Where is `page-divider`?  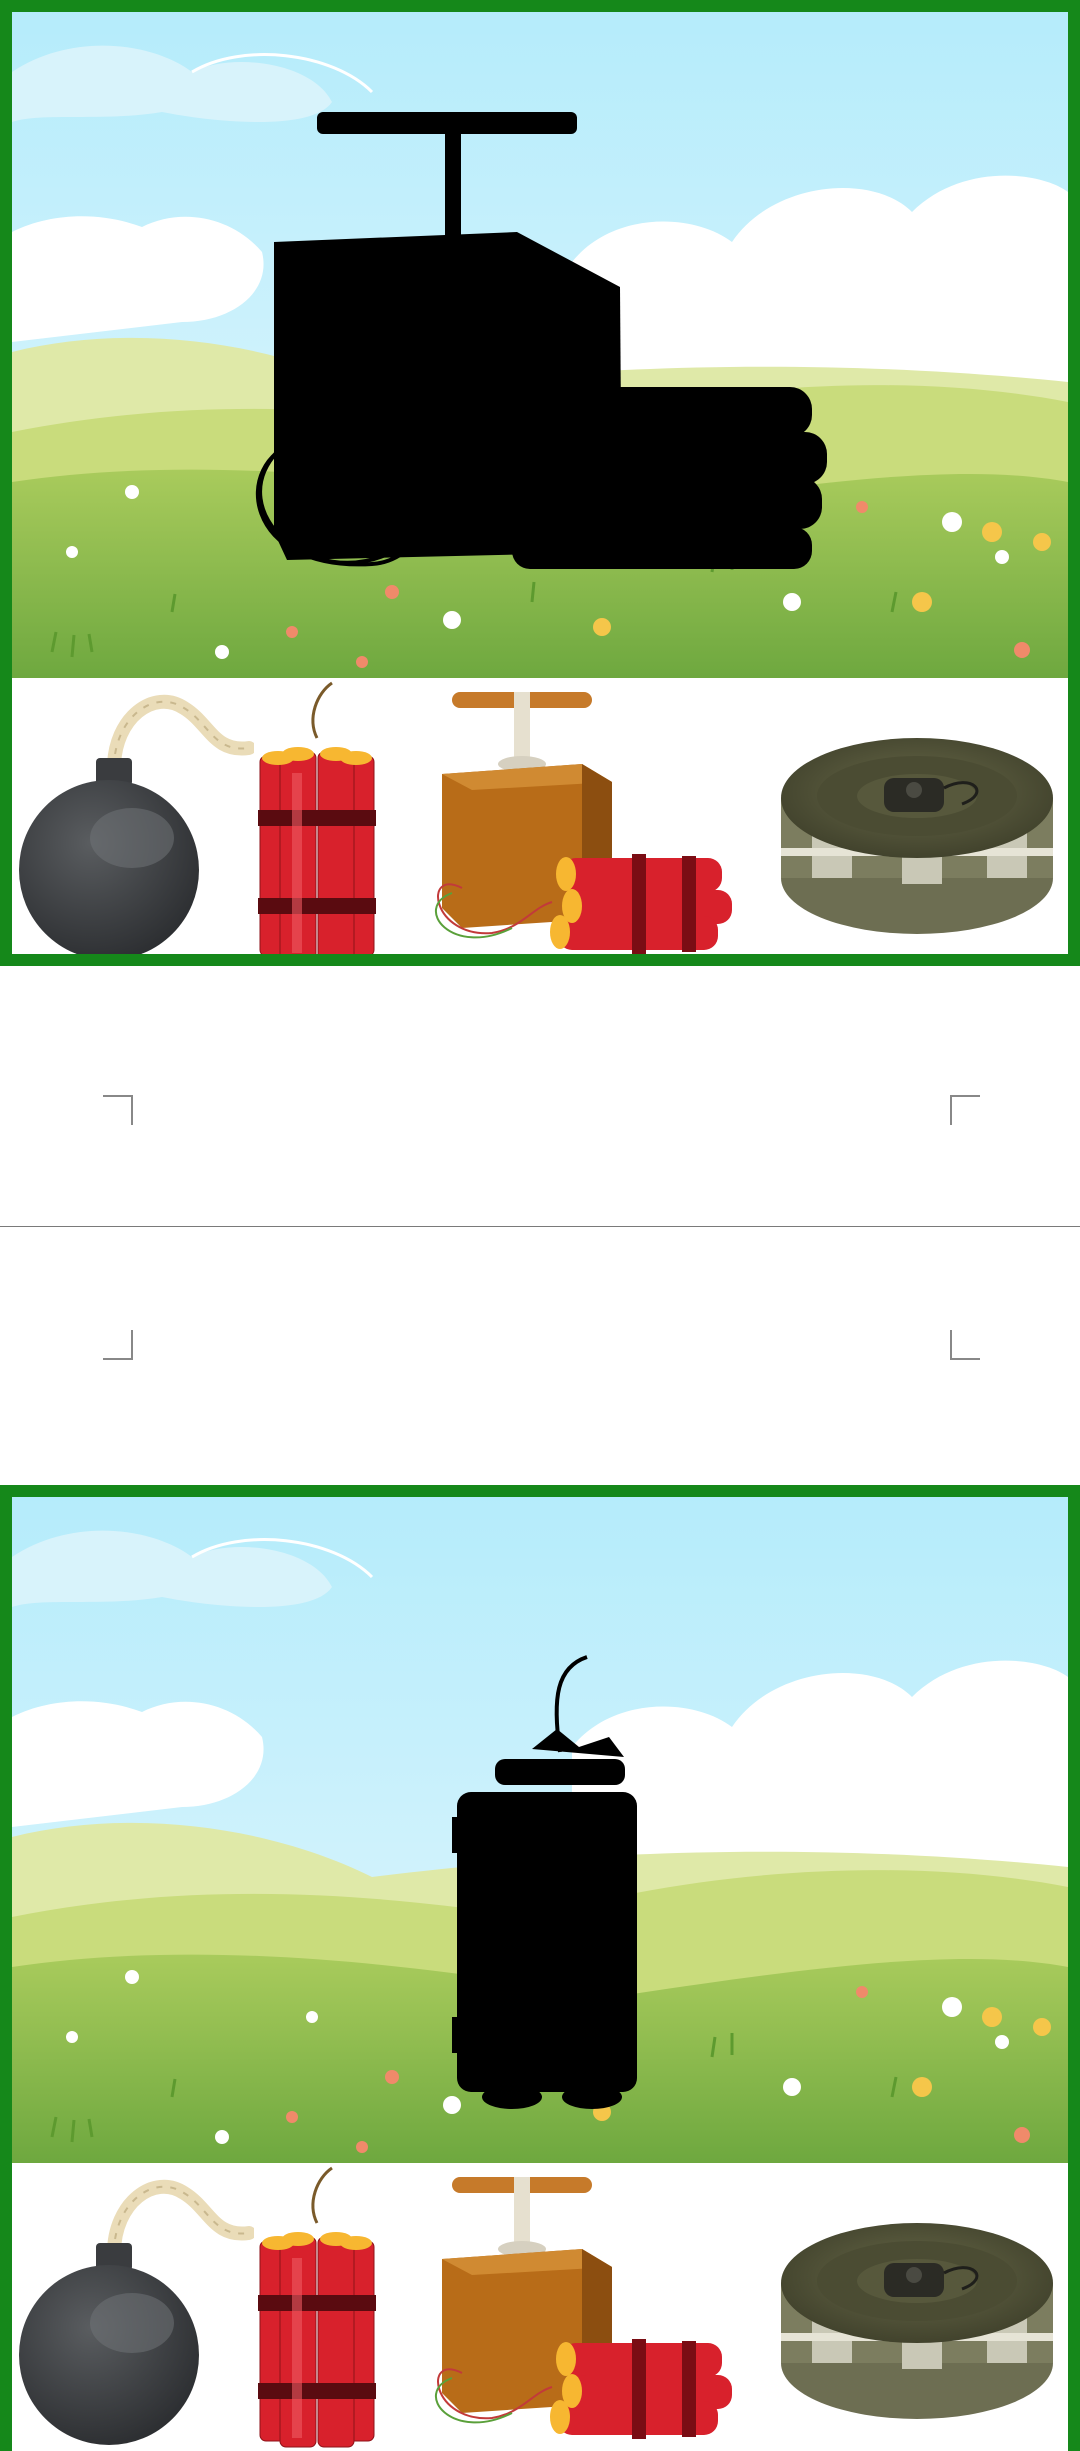 page-divider is located at coordinates (540, 1226).